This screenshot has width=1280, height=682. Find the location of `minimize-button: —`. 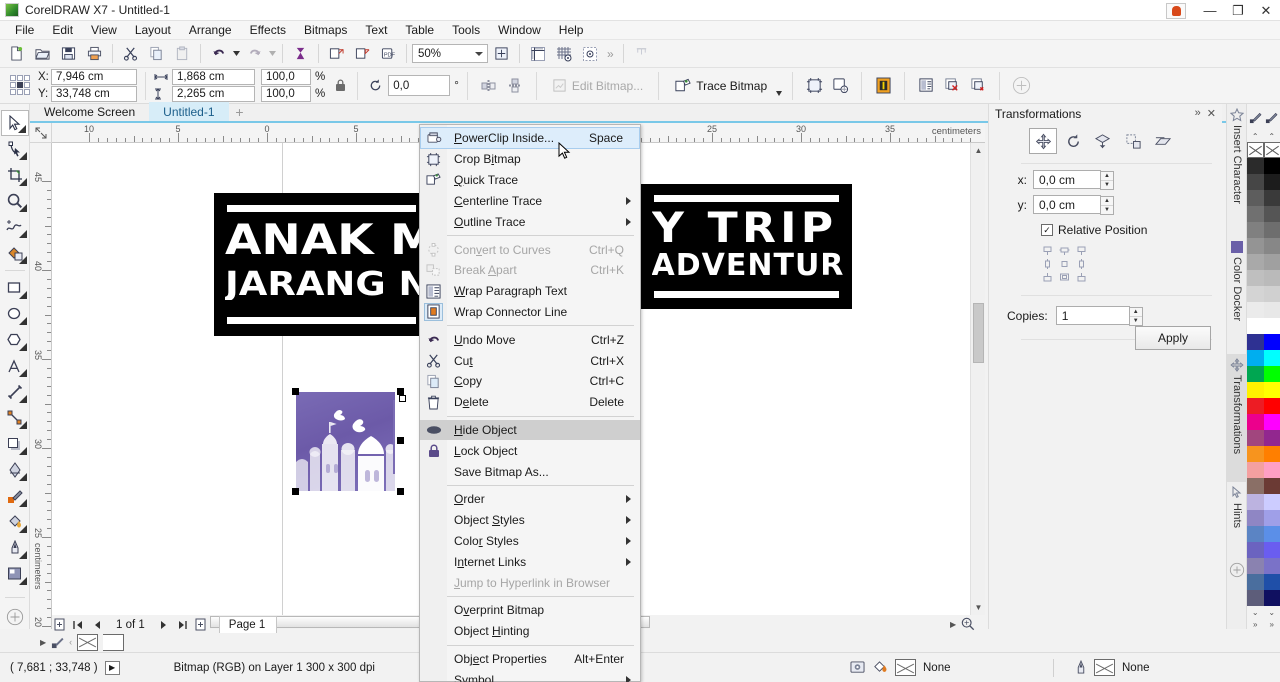

minimize-button: — is located at coordinates (1210, 10).